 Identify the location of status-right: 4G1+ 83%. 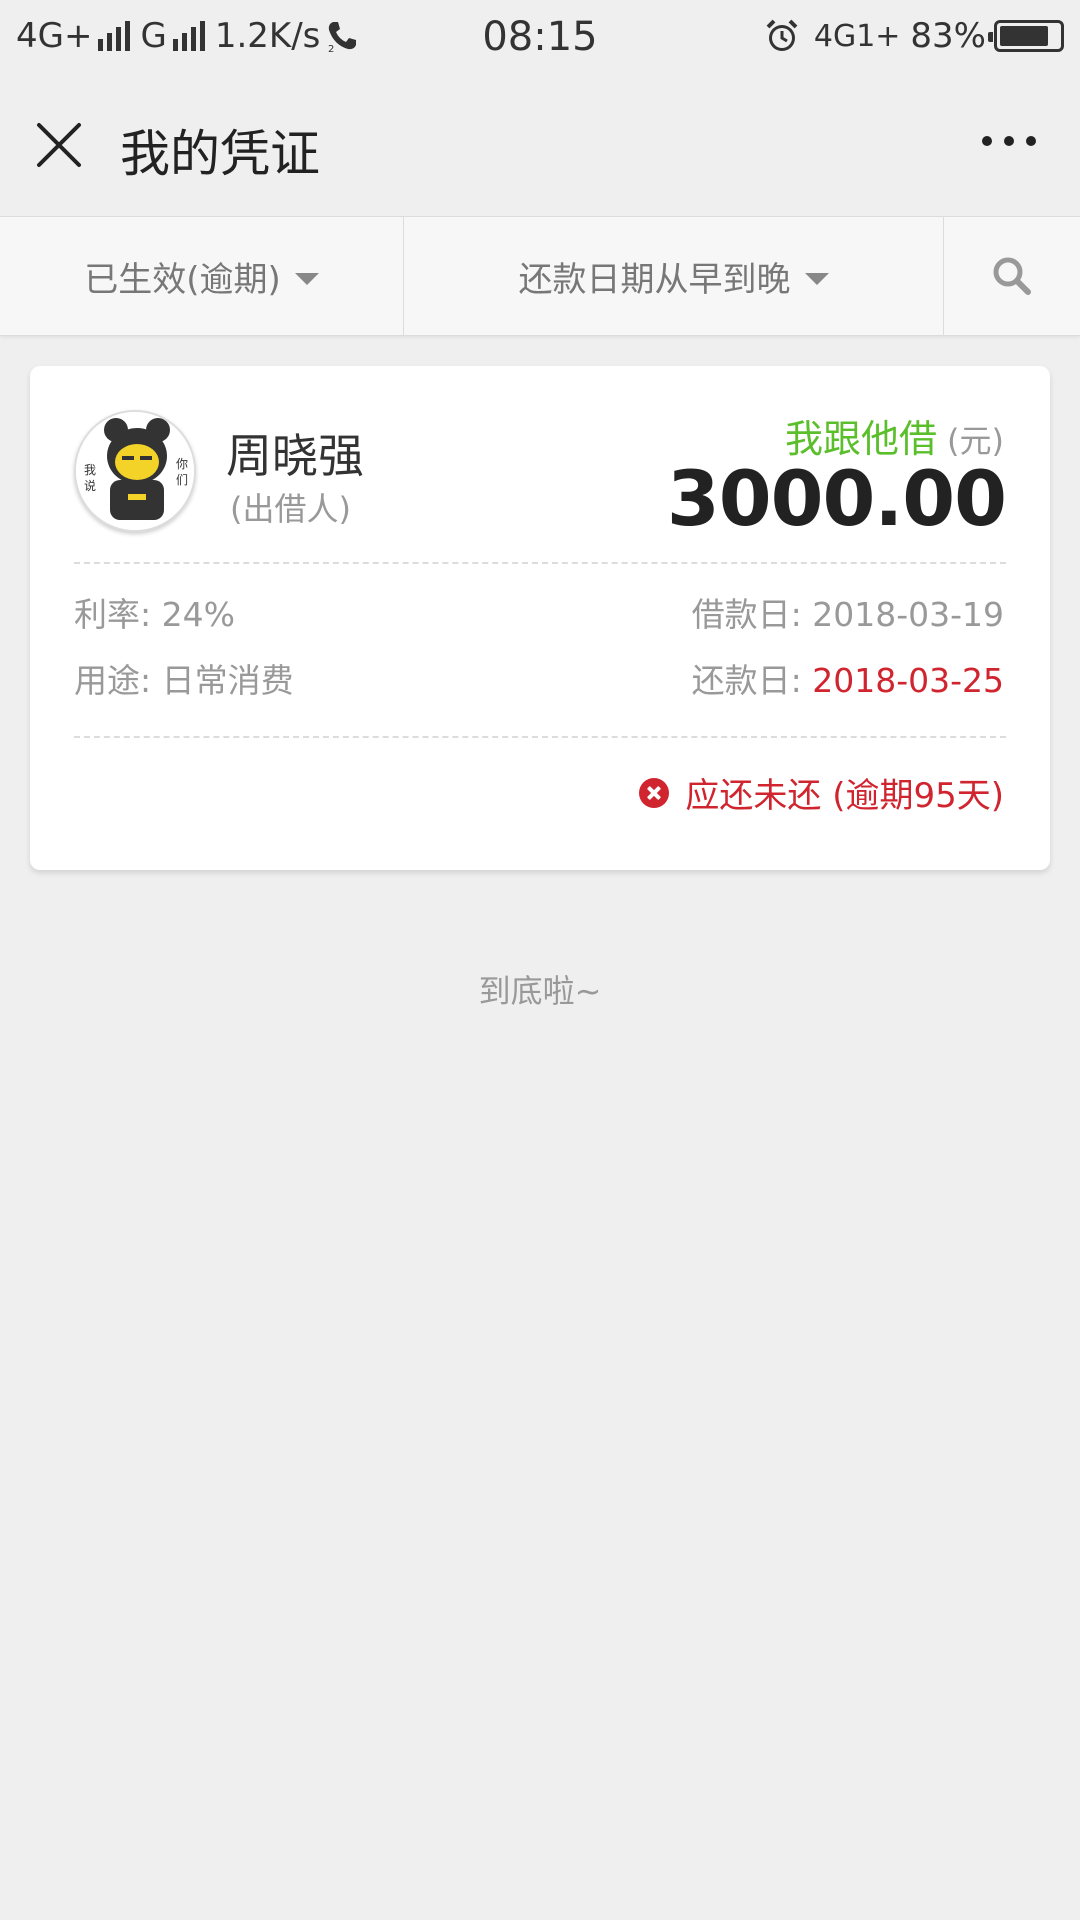
(914, 36).